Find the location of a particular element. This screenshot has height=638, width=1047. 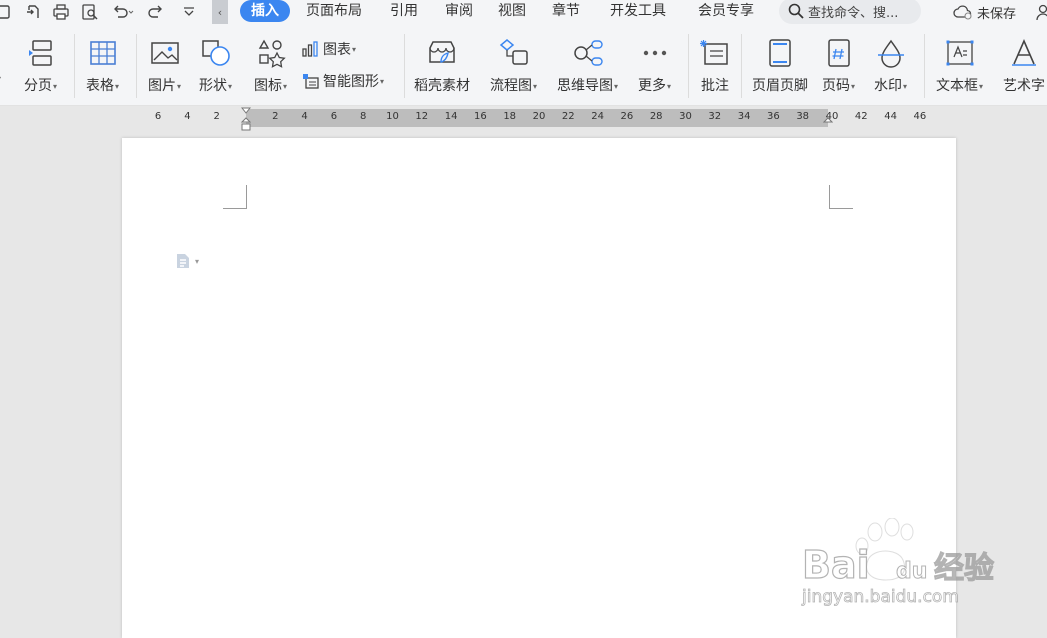

smart-art-label: 智能图形 is located at coordinates (351, 82).